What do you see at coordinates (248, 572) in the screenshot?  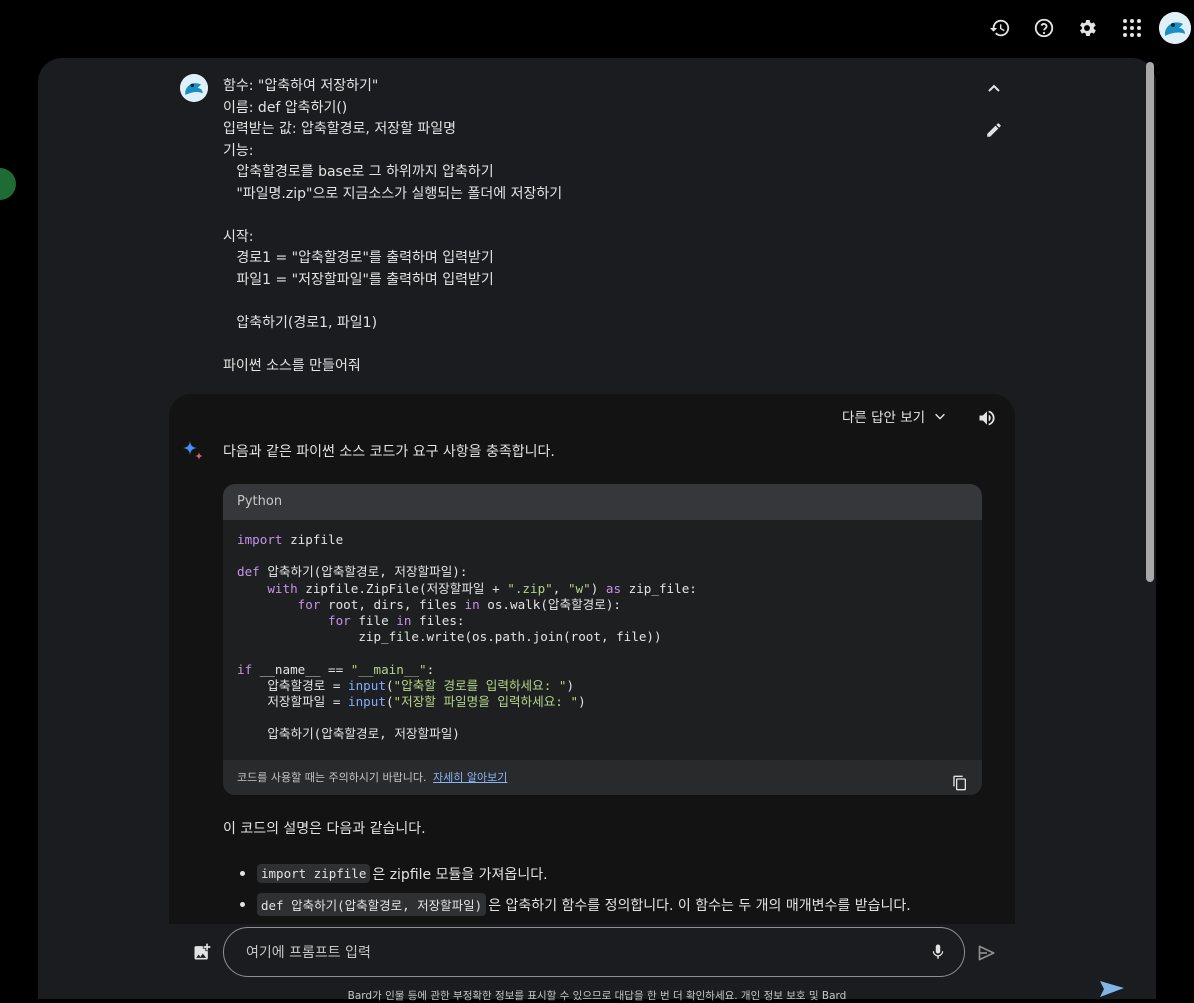 I see `code-token: def` at bounding box center [248, 572].